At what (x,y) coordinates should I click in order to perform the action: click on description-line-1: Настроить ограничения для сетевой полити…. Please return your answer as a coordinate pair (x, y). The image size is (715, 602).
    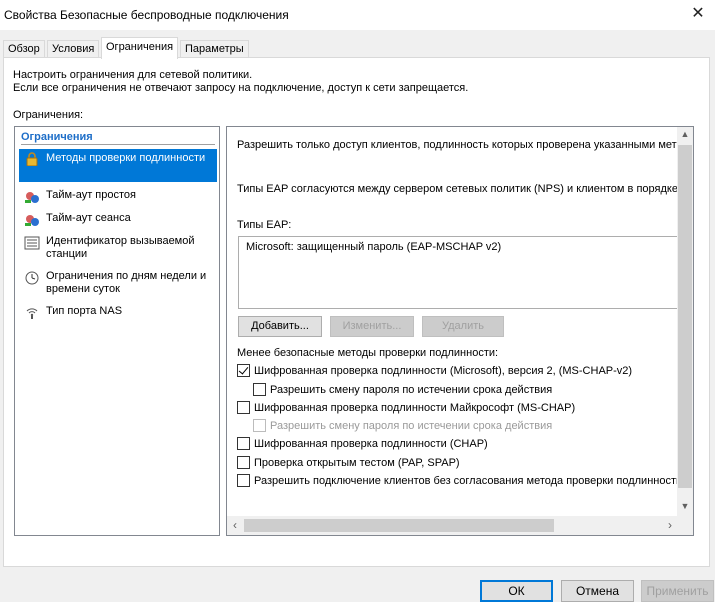
    Looking at the image, I should click on (133, 75).